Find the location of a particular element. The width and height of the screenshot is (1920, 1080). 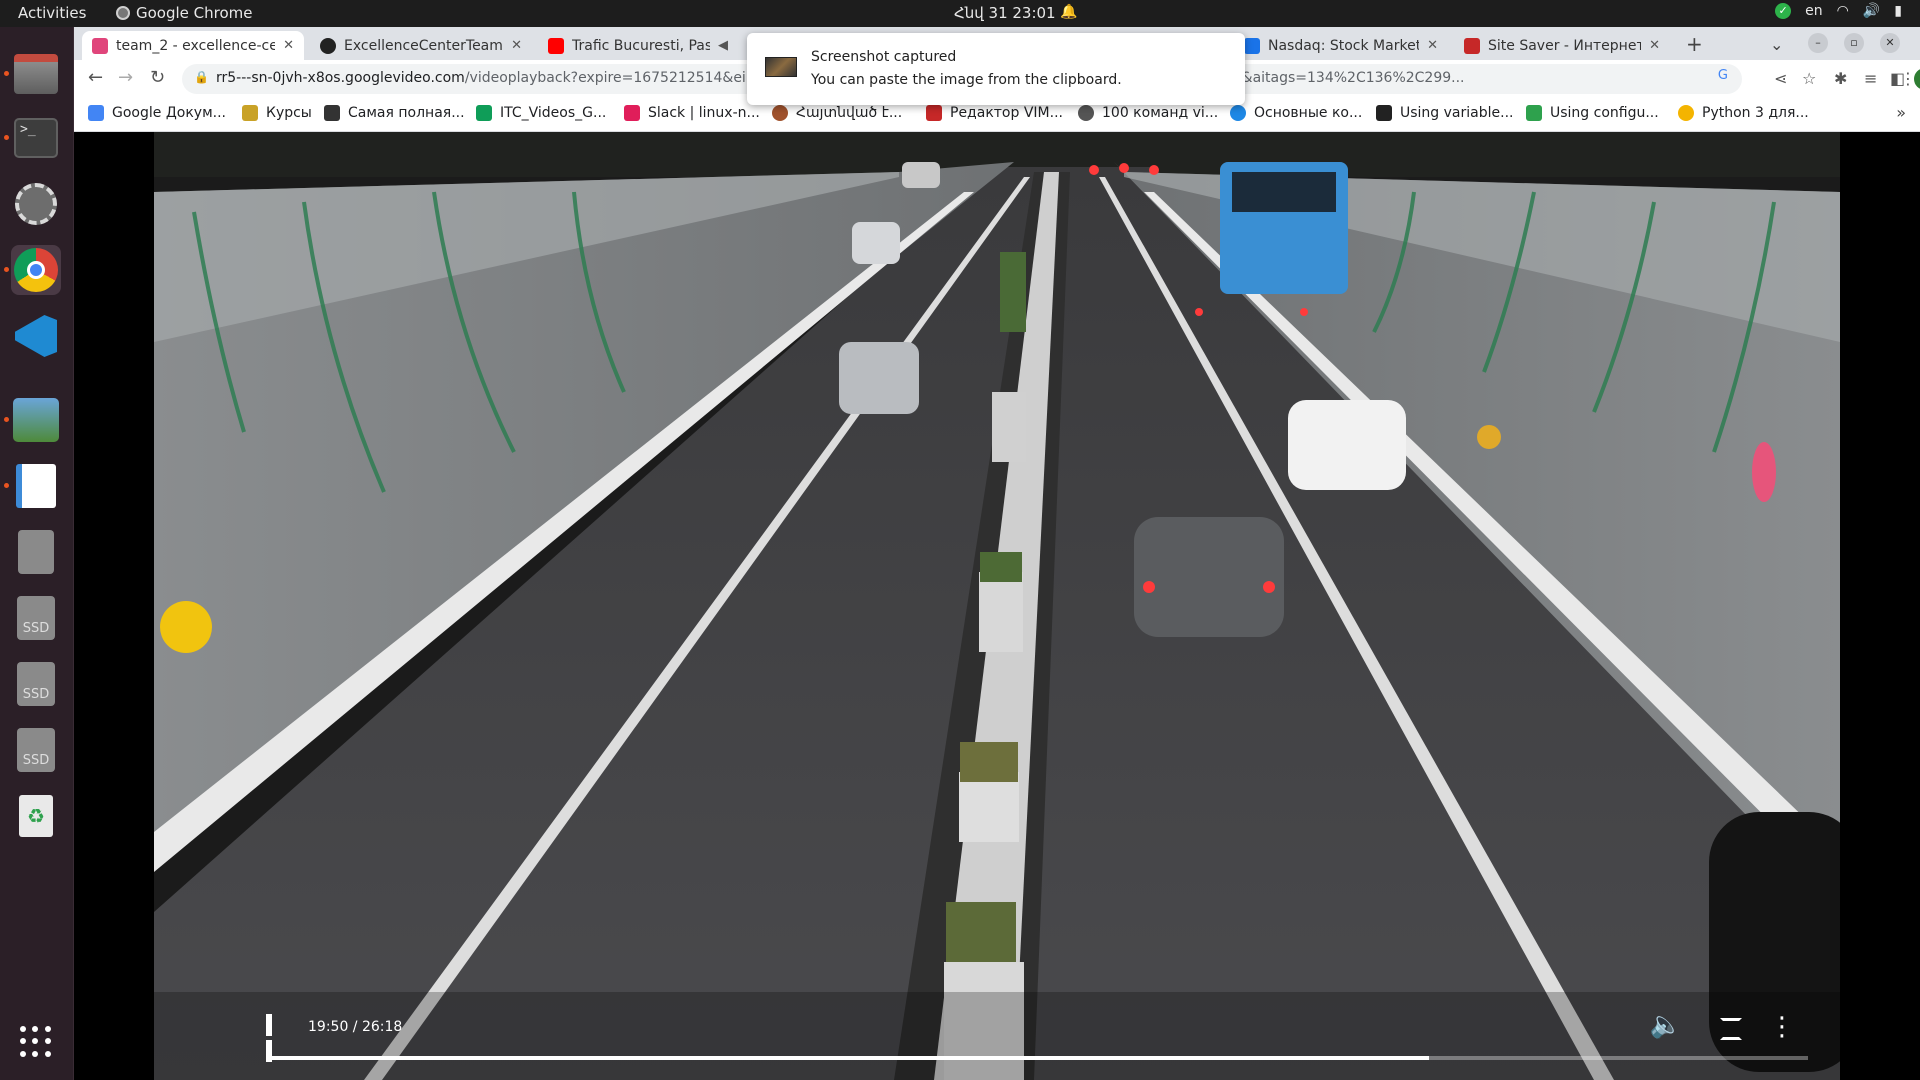

google-lens-icon: G is located at coordinates (1723, 75).